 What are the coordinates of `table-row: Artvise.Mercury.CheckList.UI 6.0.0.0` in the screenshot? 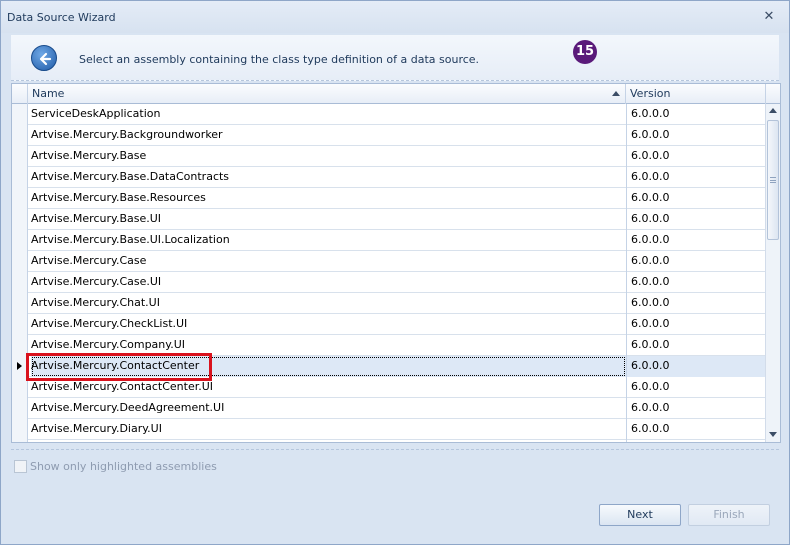 It's located at (389, 324).